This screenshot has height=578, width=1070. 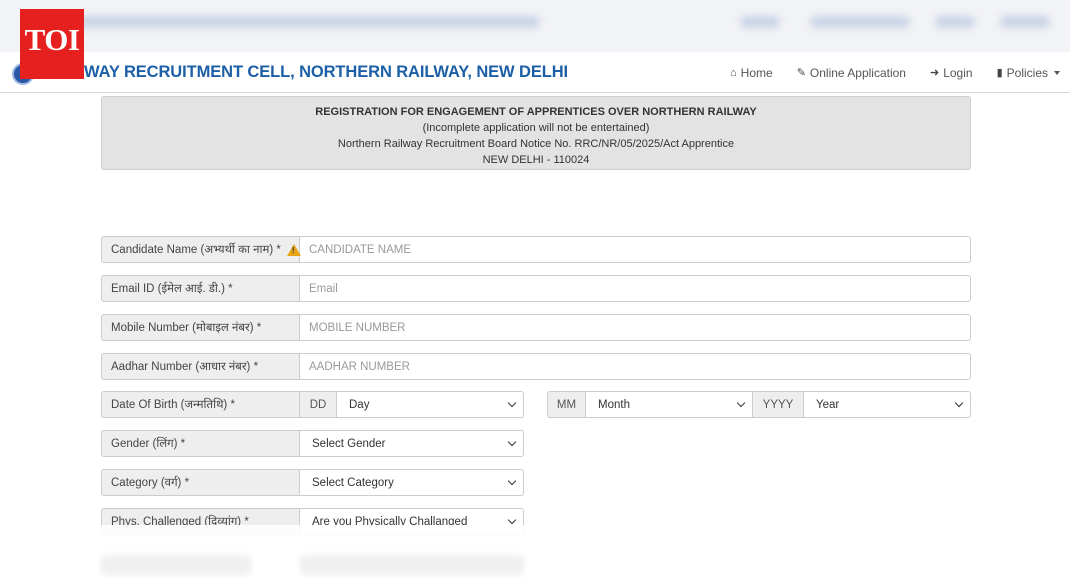 What do you see at coordinates (176, 565) in the screenshot?
I see `blurred-row-label` at bounding box center [176, 565].